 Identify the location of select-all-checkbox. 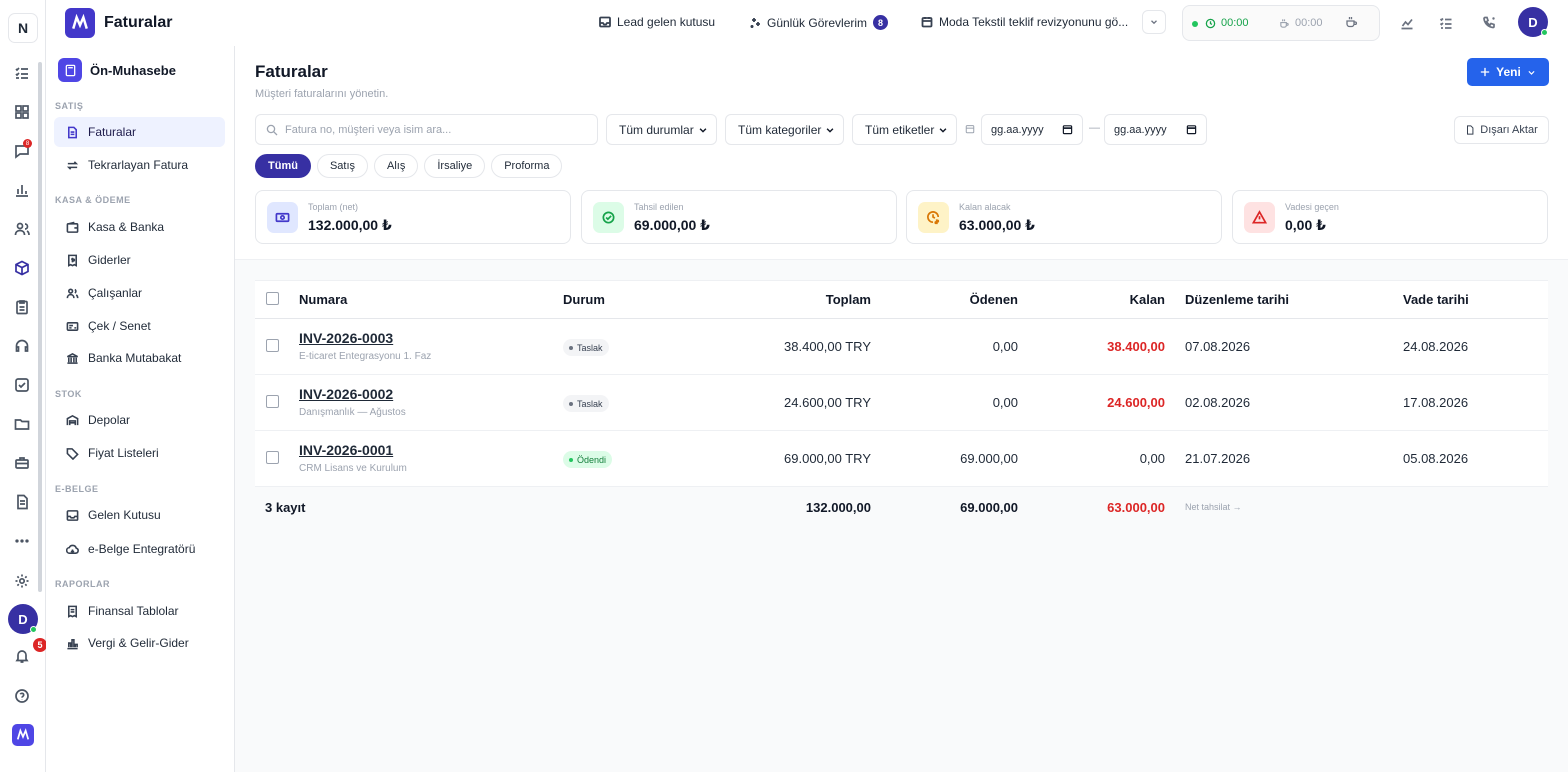
(272, 298).